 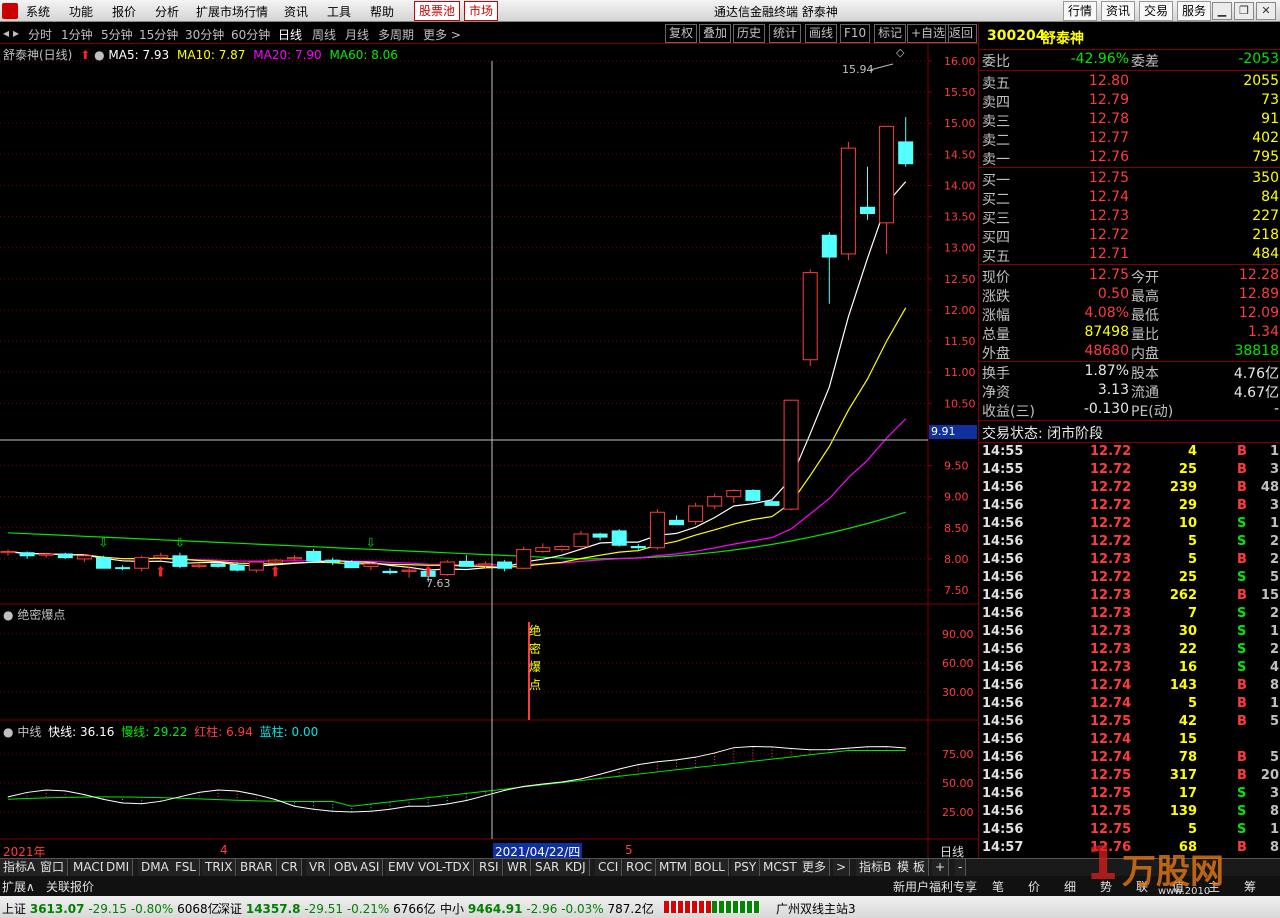 What do you see at coordinates (941, 868) in the screenshot?
I see `tab-29: +` at bounding box center [941, 868].